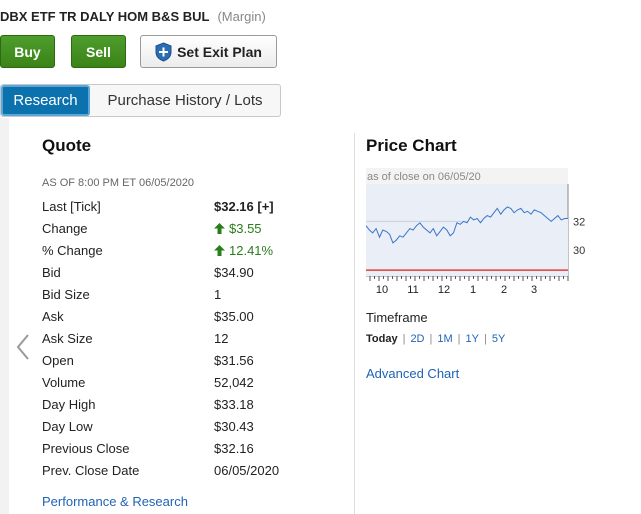  I want to click on price-chart-svg: as of close on 06/05/20 10 11 12 1 2 3 3032, so click(492, 232).